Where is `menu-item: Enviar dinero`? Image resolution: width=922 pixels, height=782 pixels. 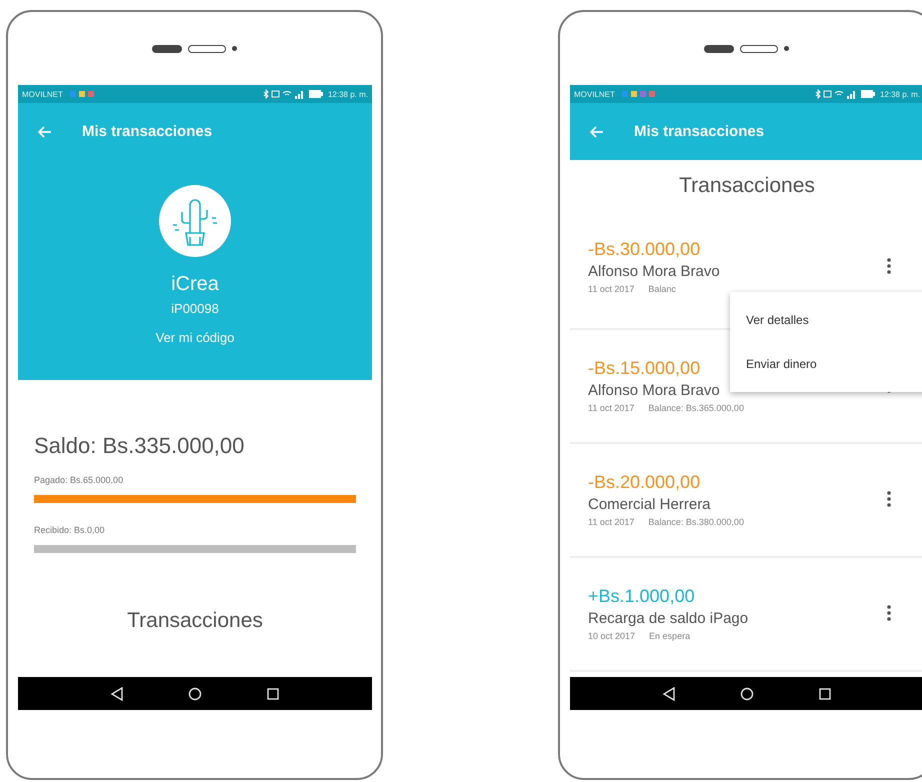 menu-item: Enviar dinero is located at coordinates (826, 364).